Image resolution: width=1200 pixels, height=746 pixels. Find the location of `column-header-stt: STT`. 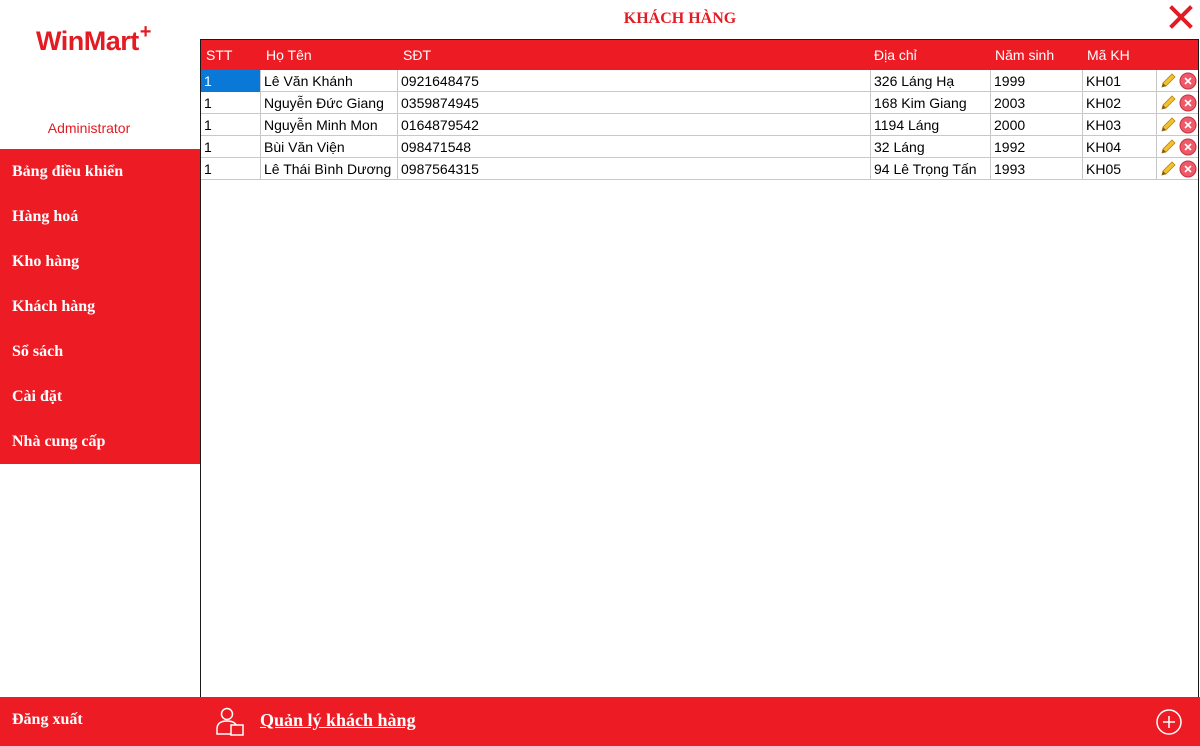

column-header-stt: STT is located at coordinates (219, 55).